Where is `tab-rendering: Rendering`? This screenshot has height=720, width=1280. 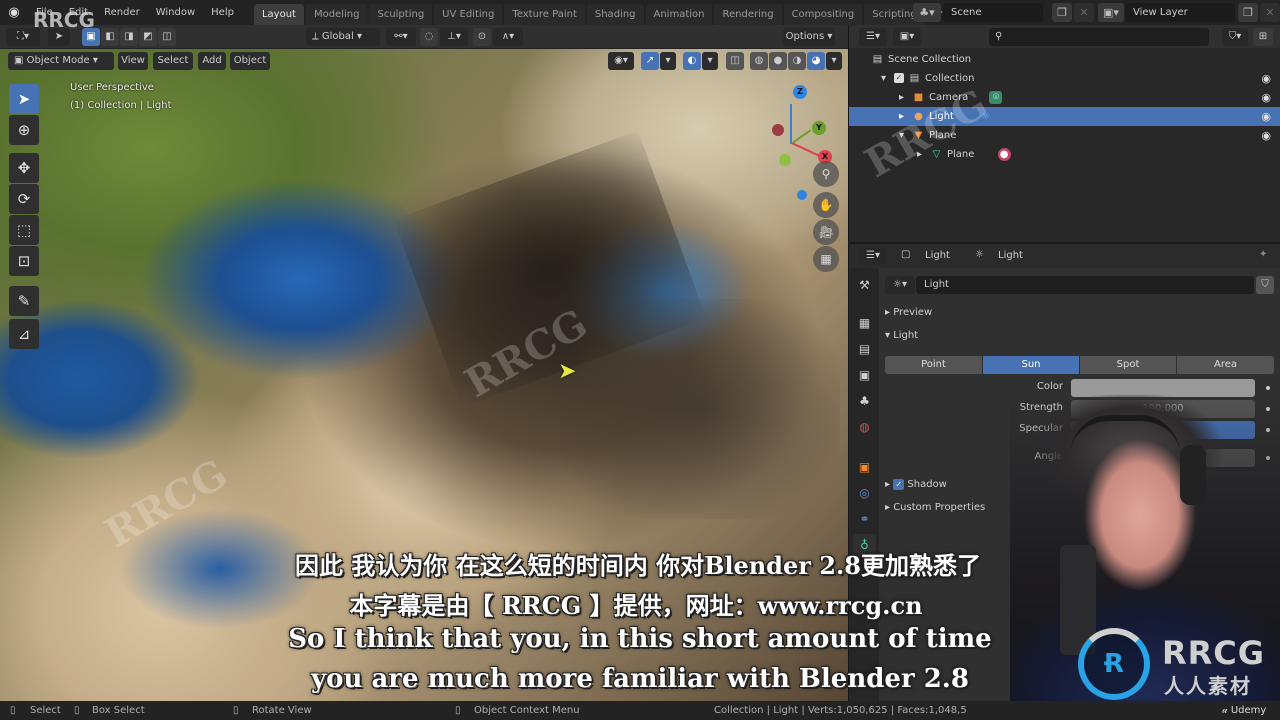 tab-rendering: Rendering is located at coordinates (748, 14).